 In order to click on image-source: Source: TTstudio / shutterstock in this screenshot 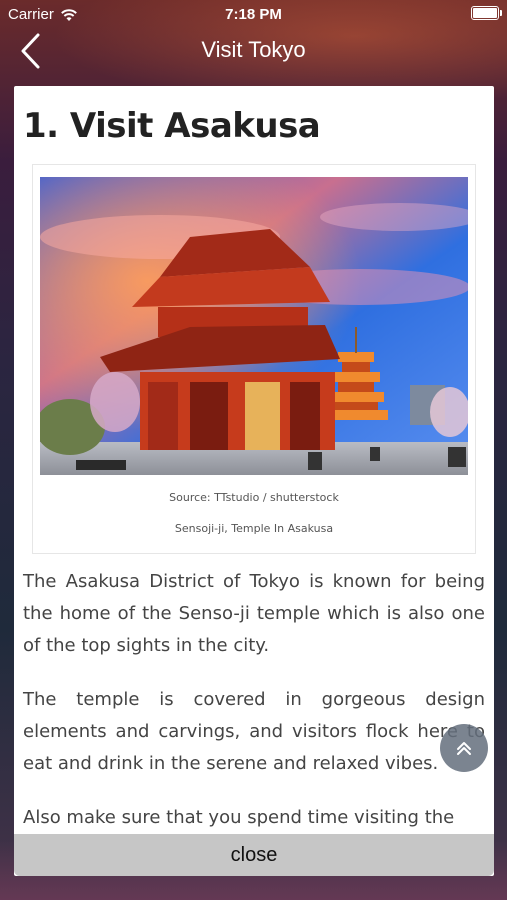, I will do `click(254, 497)`.